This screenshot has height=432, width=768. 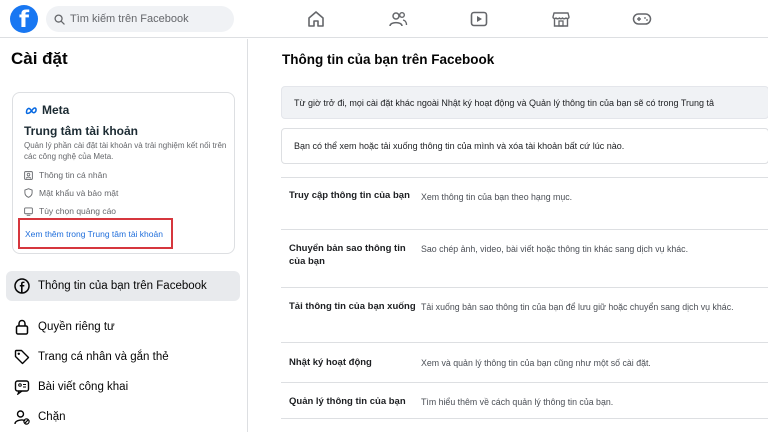 I want to click on accounts-center-item-label: Mật khẩu và bảo mật, so click(x=79, y=193).